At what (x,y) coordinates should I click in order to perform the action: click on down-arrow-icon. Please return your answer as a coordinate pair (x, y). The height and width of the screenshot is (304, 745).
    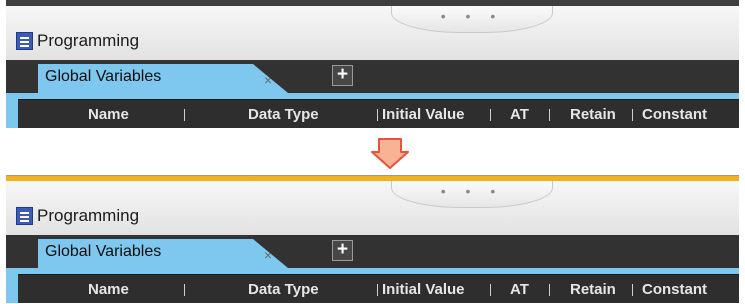
    Looking at the image, I should click on (390, 153).